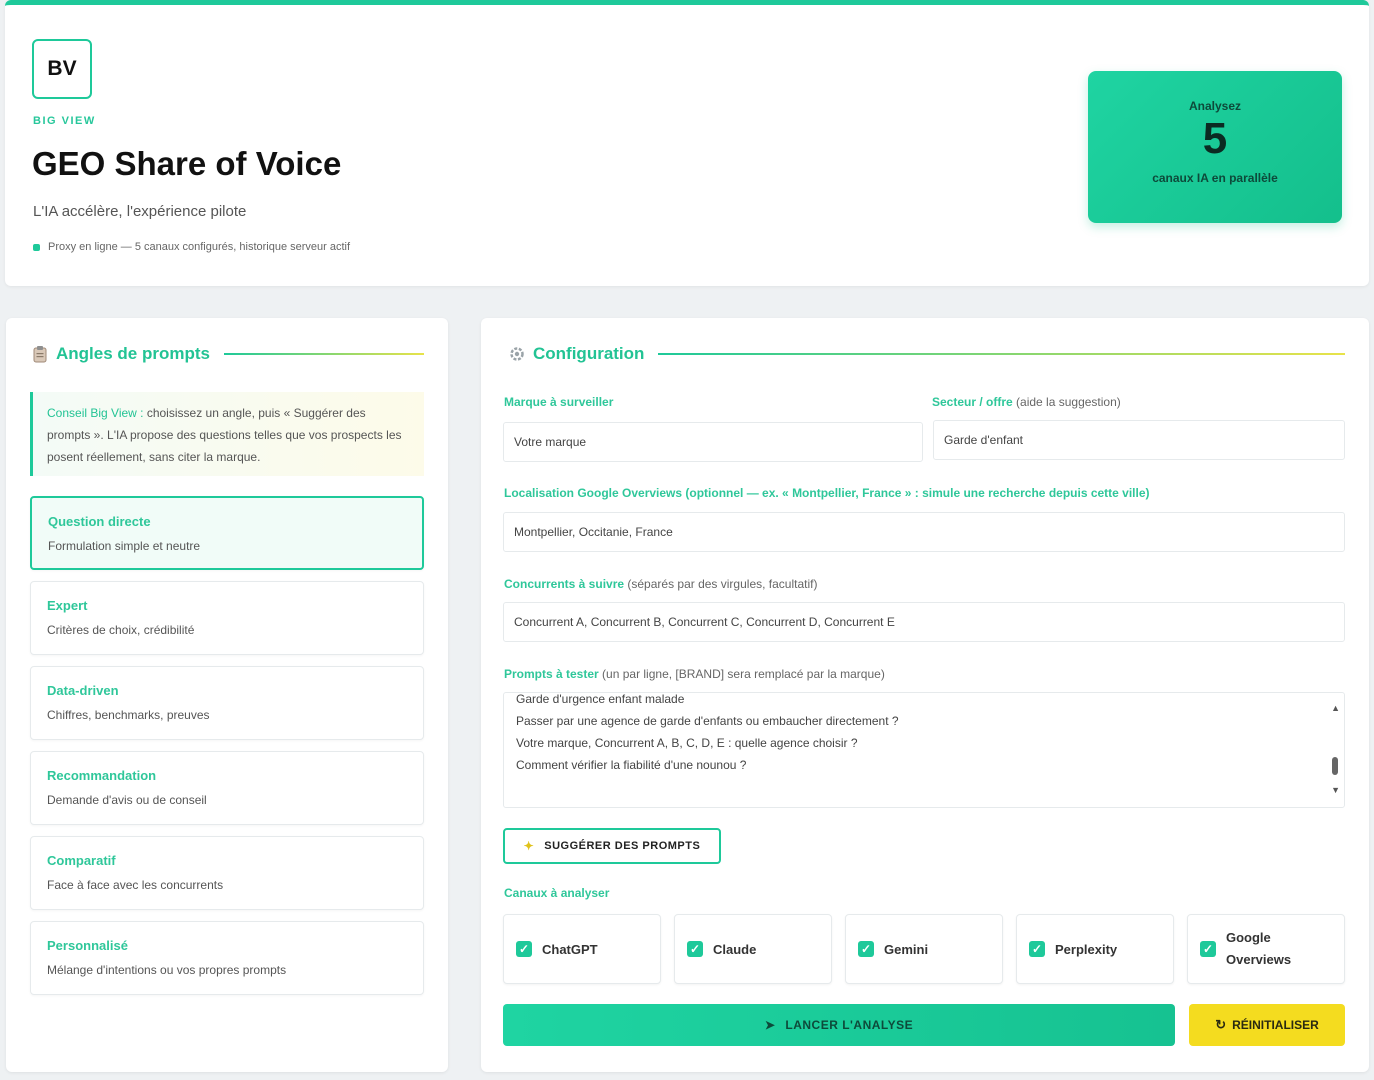 The image size is (1374, 1080). What do you see at coordinates (1139, 440) in the screenshot?
I see `sector-input: Garde d'enfant` at bounding box center [1139, 440].